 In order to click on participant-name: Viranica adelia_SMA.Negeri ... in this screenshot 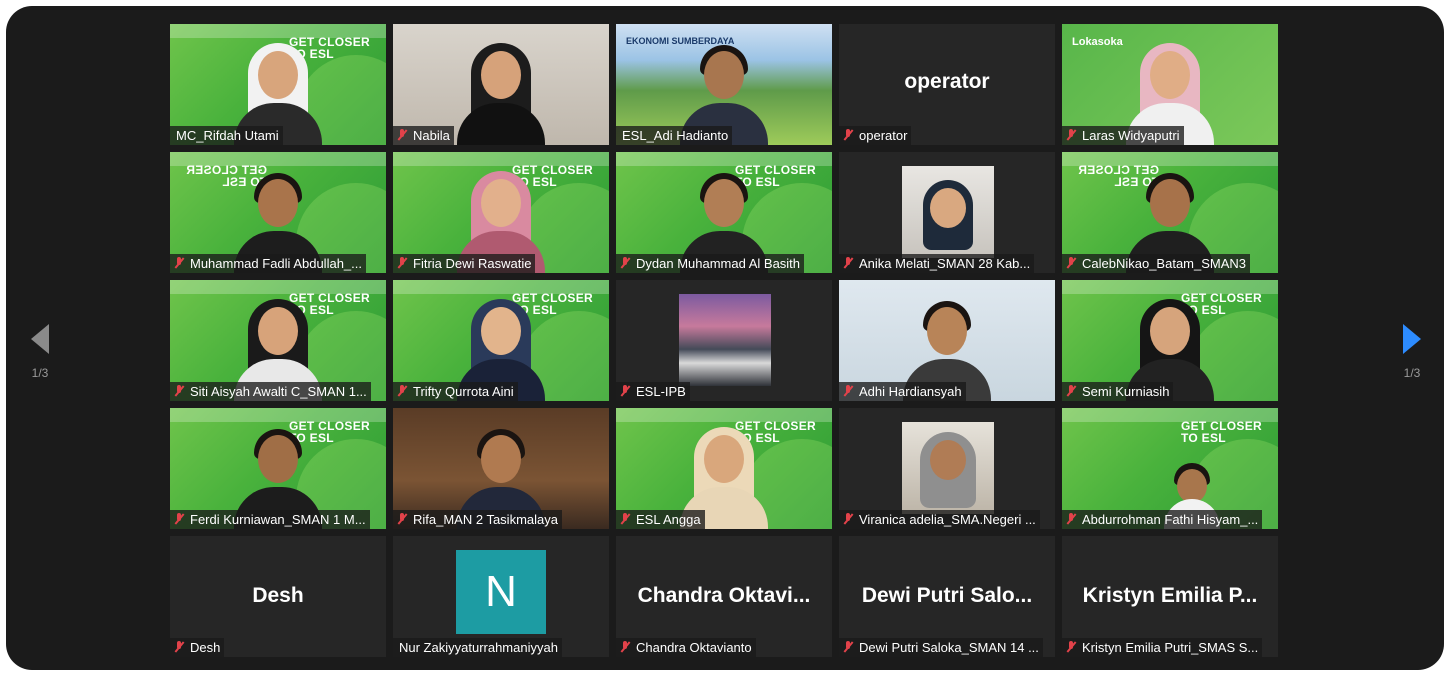, I will do `click(939, 519)`.